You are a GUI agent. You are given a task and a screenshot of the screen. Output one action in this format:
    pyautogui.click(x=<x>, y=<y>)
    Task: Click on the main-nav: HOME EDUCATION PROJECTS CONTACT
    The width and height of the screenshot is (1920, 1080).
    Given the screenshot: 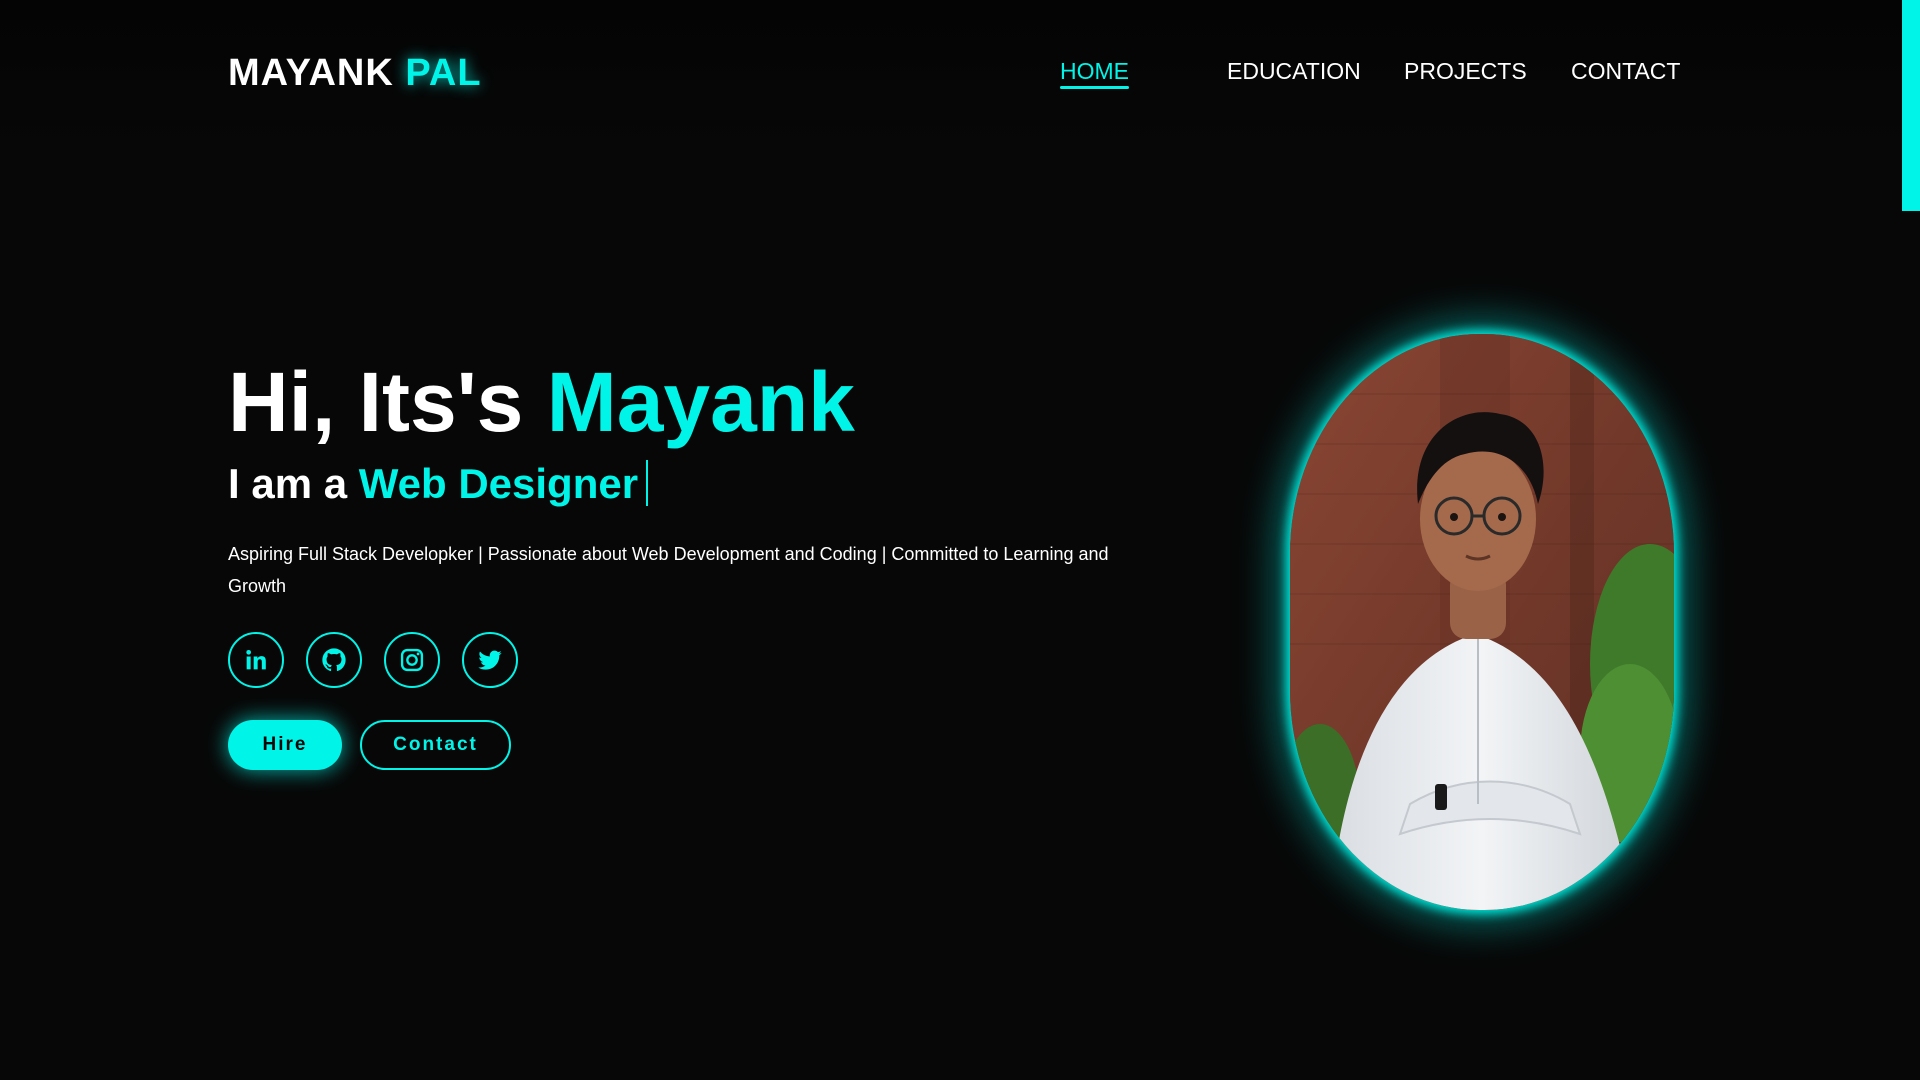 What is the action you would take?
    pyautogui.click(x=1370, y=75)
    